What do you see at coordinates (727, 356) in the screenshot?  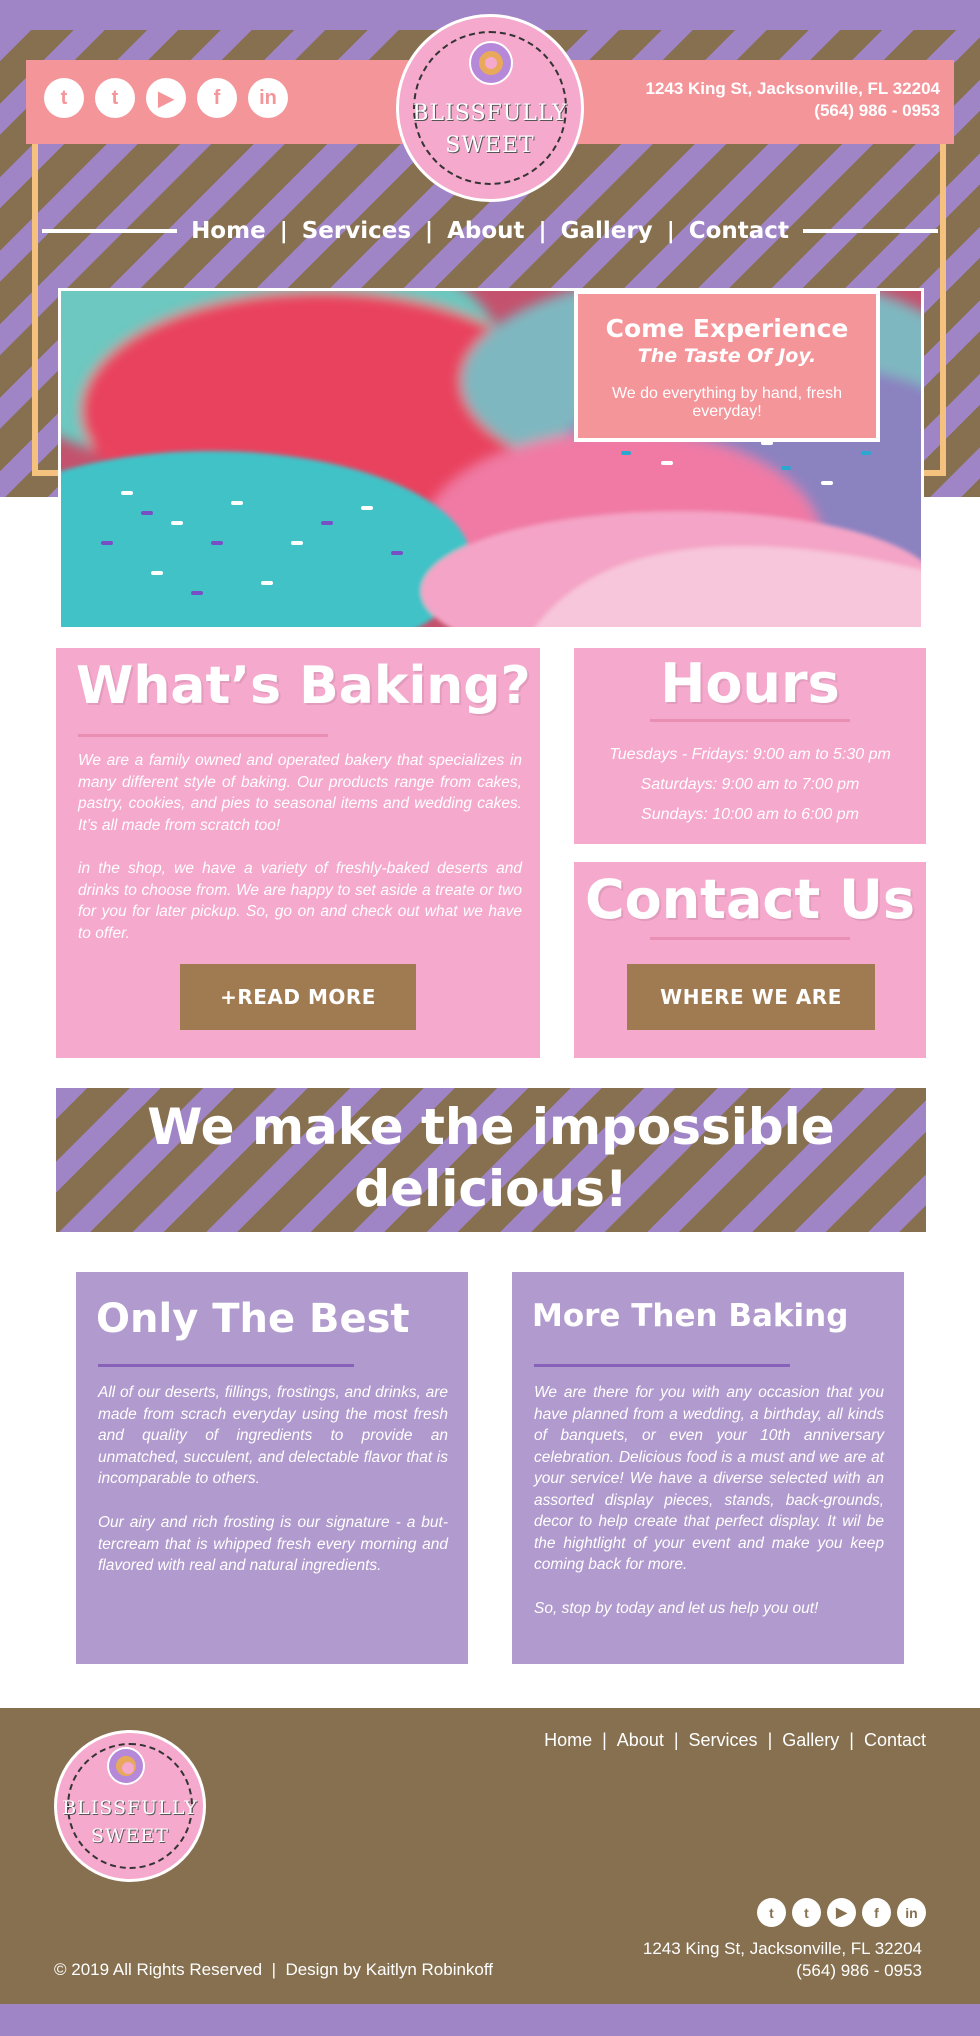 I see `hero-subtitle: The Taste Of Joy.` at bounding box center [727, 356].